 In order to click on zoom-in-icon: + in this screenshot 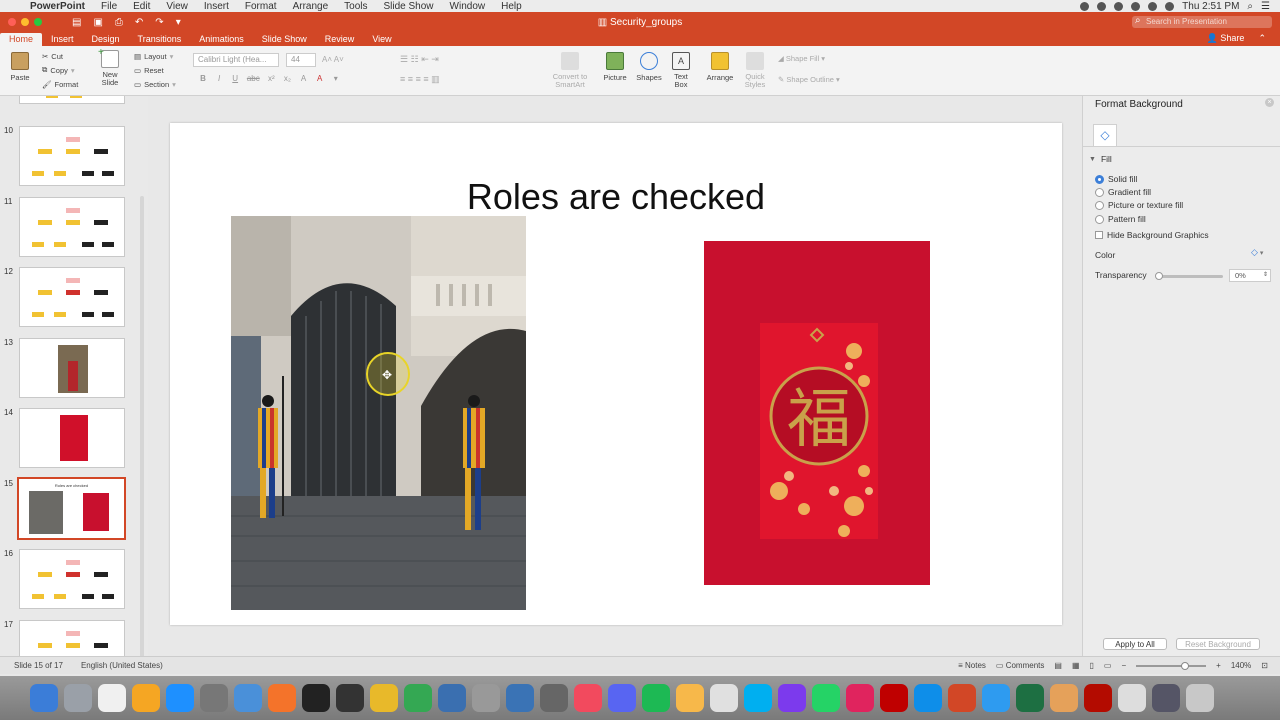, I will do `click(1218, 665)`.